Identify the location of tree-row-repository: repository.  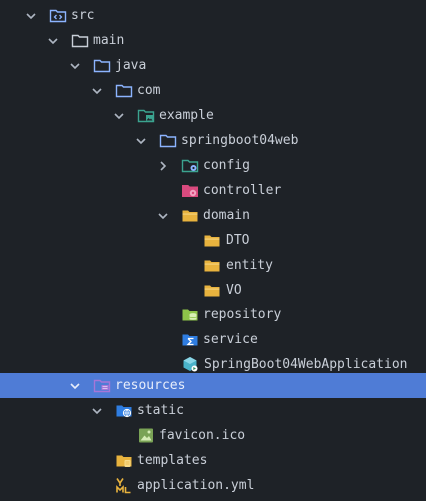
(213, 314).